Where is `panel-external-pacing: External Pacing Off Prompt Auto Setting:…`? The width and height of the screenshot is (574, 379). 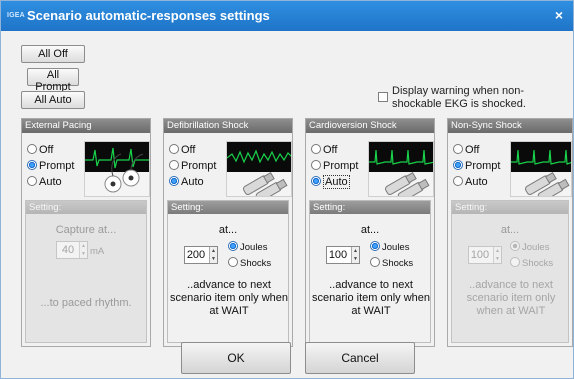
panel-external-pacing: External Pacing Off Prompt Auto Setting:… is located at coordinates (86, 232).